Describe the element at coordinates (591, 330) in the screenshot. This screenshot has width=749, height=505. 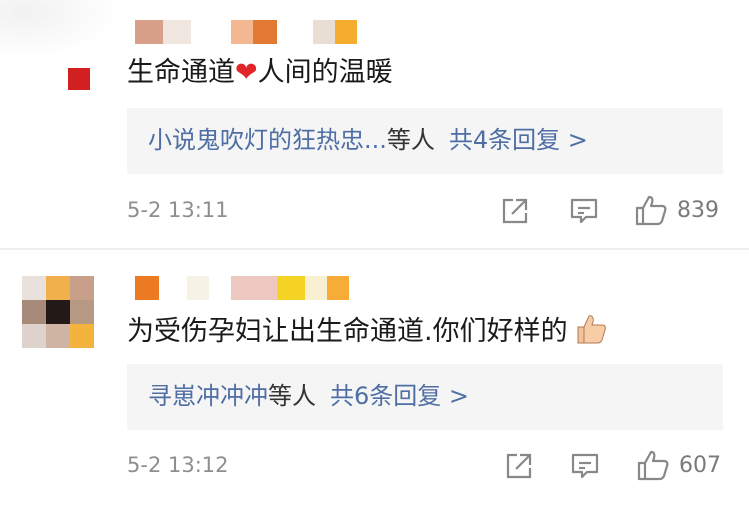
I see `thumbs-up-emoji-icon` at that location.